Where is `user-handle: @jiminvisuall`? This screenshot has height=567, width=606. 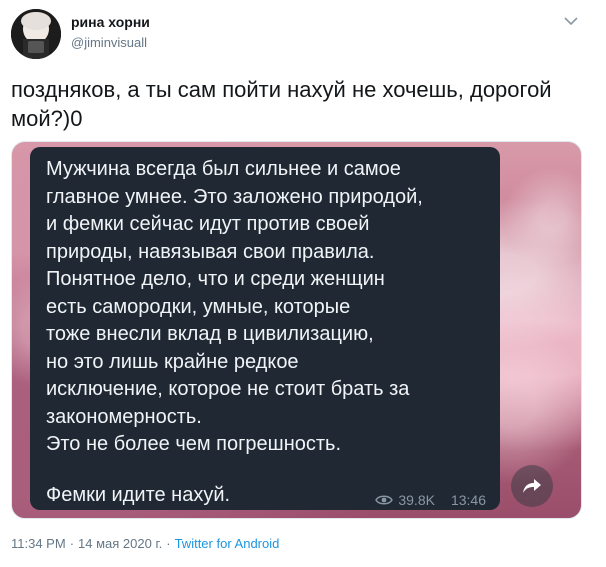
user-handle: @jiminvisuall is located at coordinates (109, 42).